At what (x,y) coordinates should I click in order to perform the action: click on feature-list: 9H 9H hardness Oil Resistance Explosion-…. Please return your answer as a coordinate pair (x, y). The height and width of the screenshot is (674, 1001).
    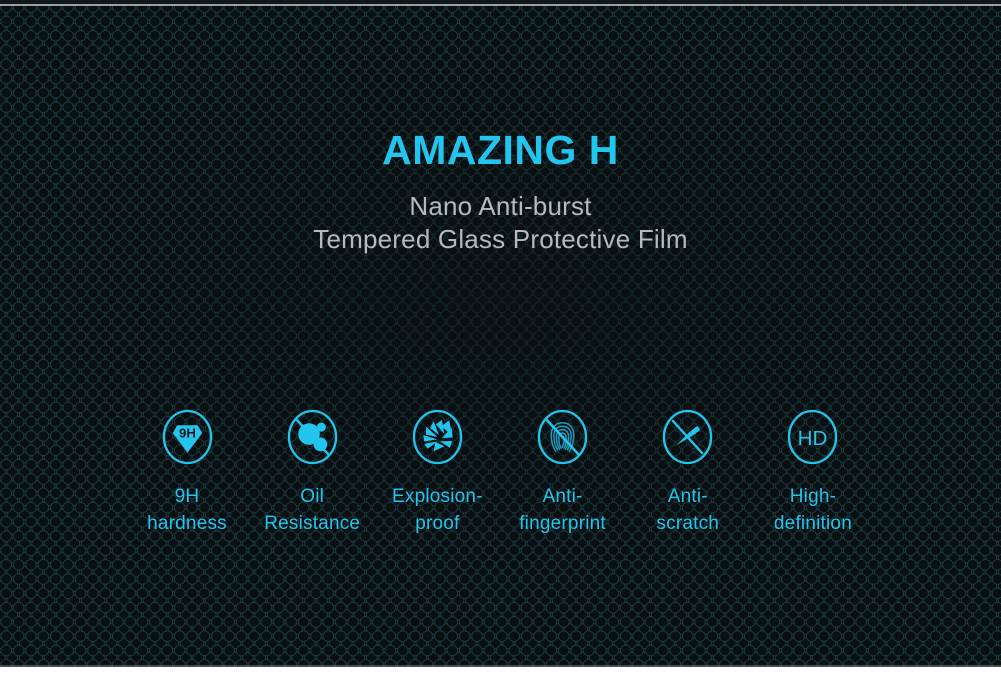
    Looking at the image, I should click on (500, 472).